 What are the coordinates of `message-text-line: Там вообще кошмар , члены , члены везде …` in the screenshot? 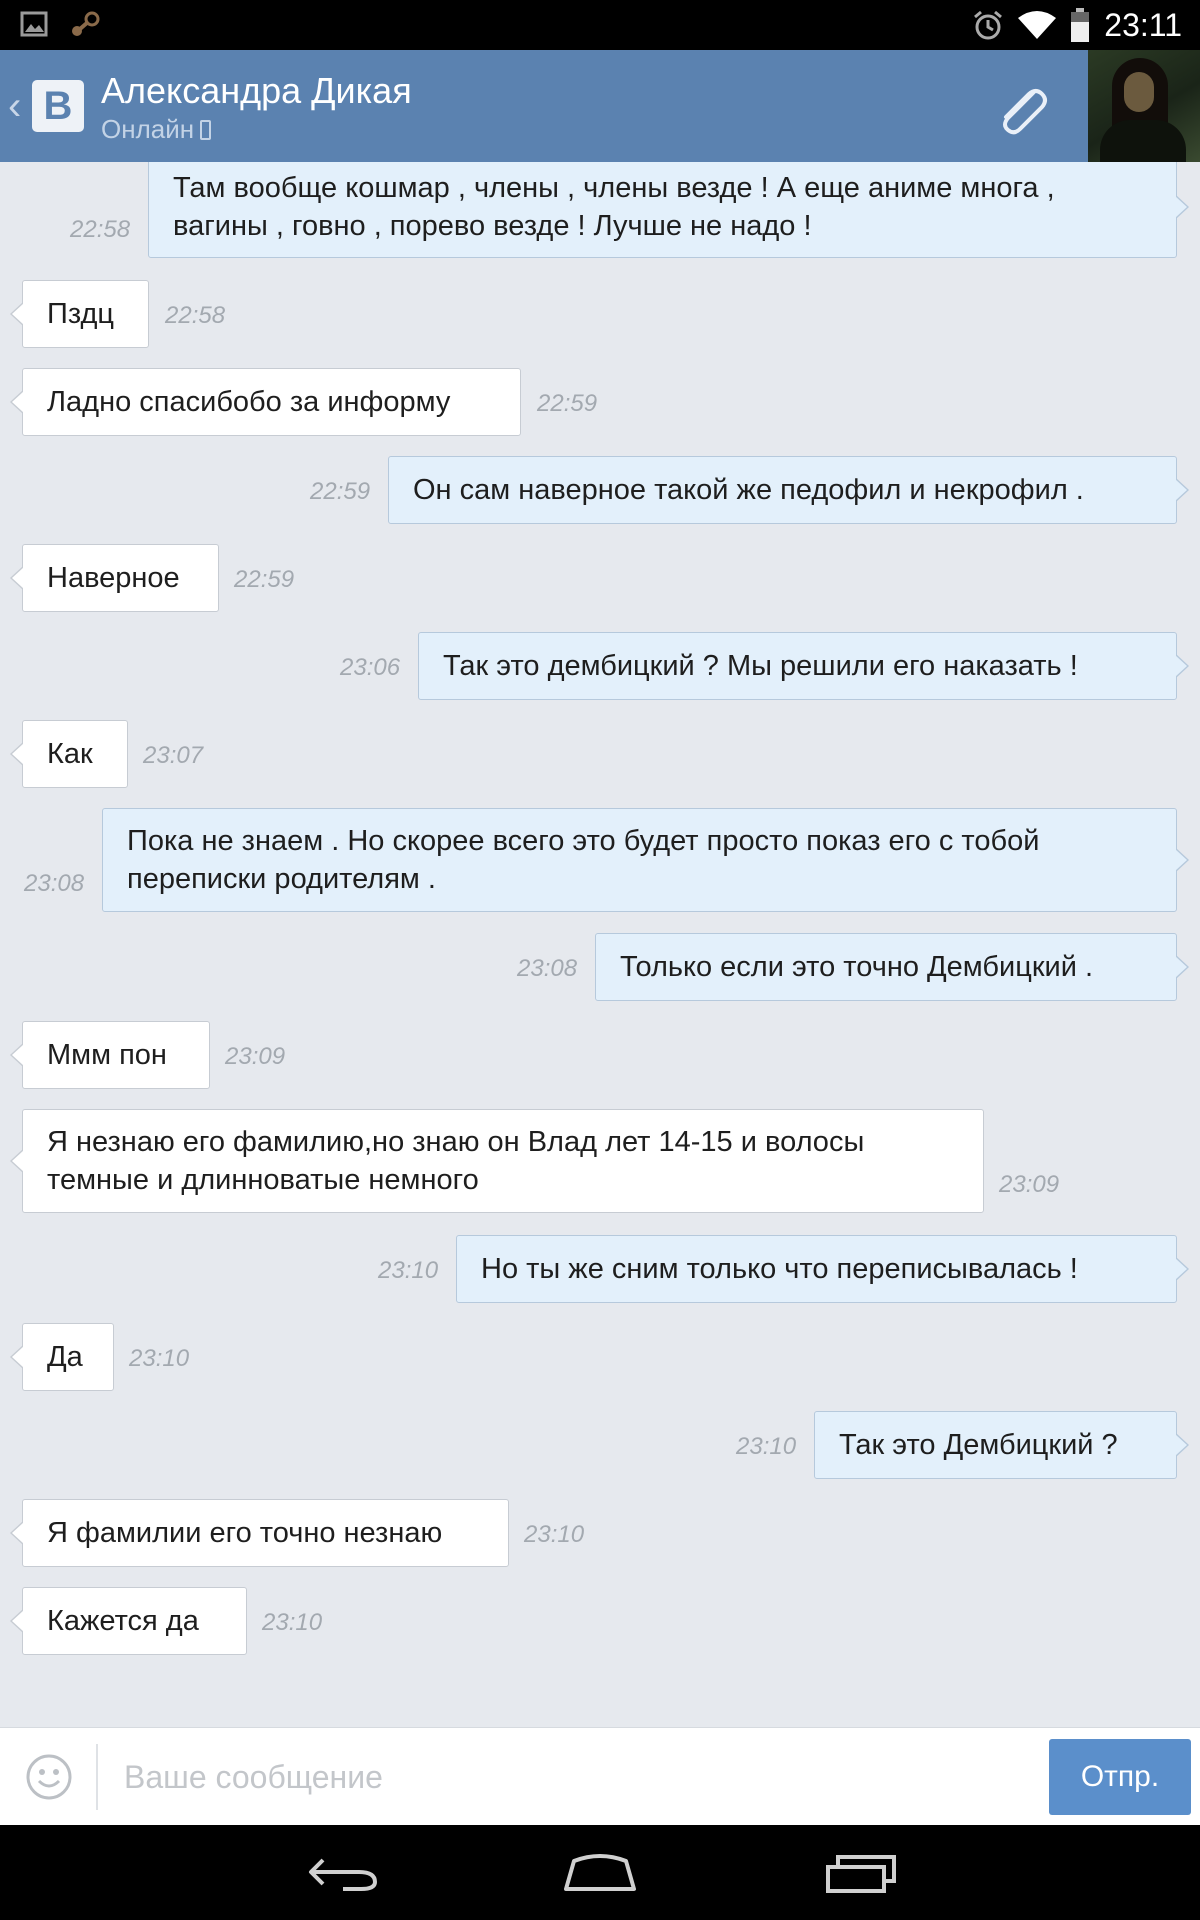 It's located at (614, 188).